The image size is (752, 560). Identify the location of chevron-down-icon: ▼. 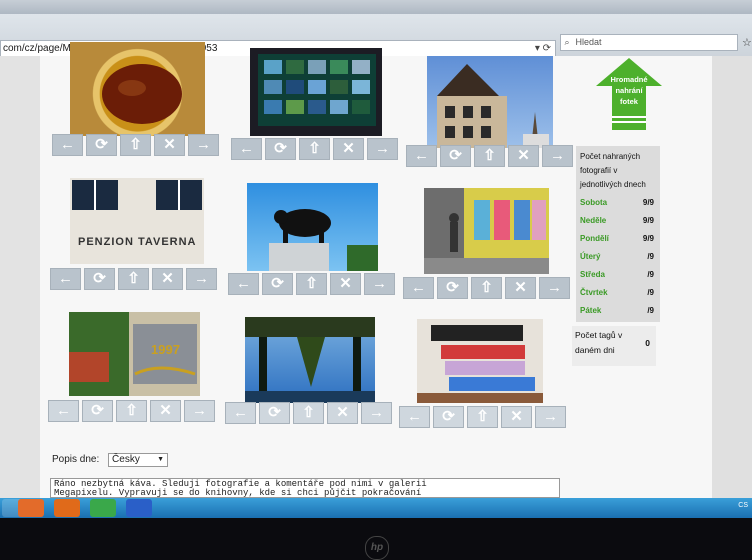
(161, 459).